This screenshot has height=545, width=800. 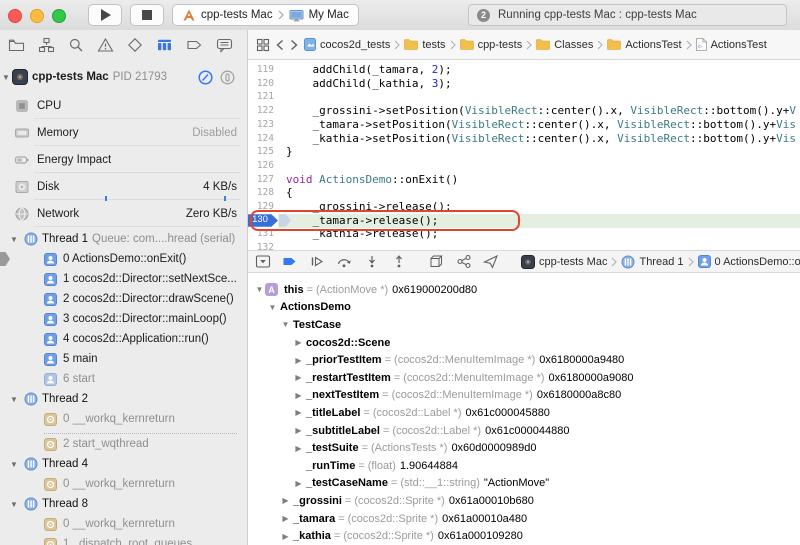 I want to click on thread-row: ▼ Thread 2, so click(x=123, y=399).